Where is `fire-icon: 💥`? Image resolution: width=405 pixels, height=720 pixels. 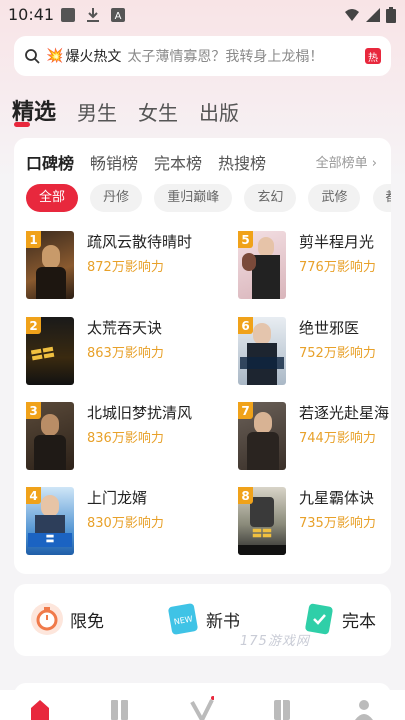
fire-icon: 💥 is located at coordinates (55, 56).